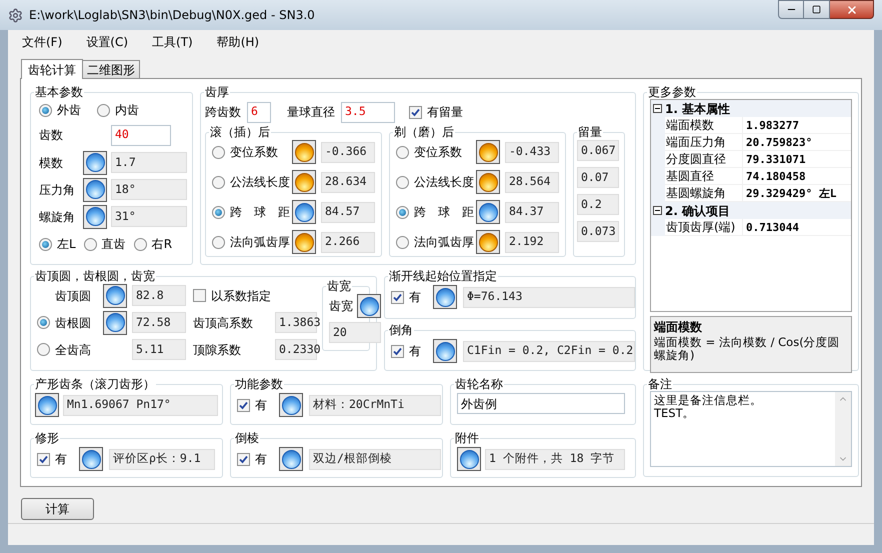 This screenshot has width=882, height=553. What do you see at coordinates (42, 42) in the screenshot?
I see `menu-item: 文件(F)` at bounding box center [42, 42].